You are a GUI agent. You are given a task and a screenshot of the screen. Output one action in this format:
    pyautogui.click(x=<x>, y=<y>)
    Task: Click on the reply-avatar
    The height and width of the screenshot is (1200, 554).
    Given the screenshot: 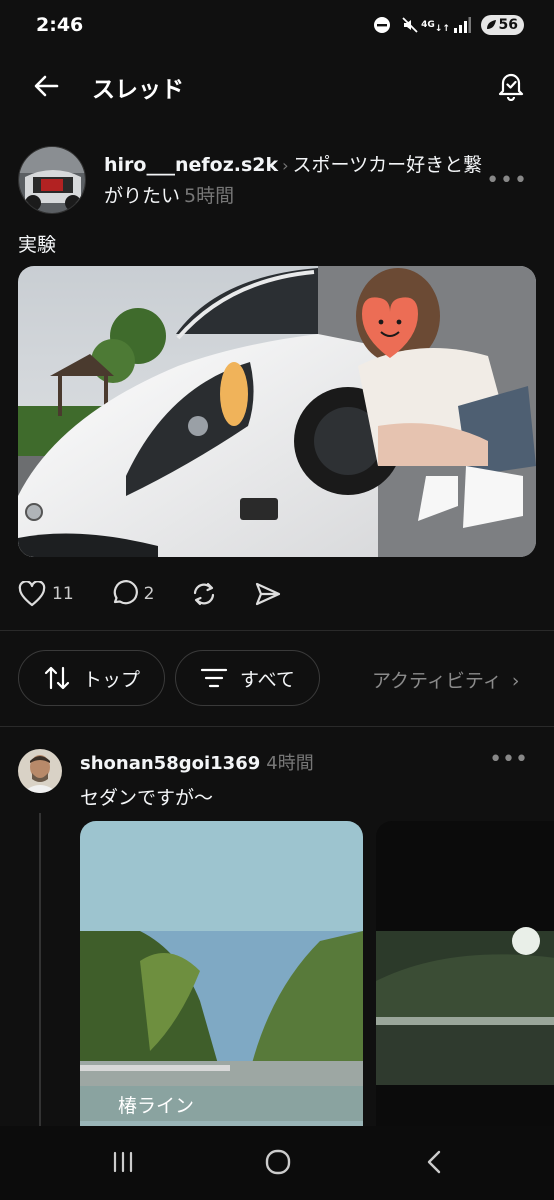 What is the action you would take?
    pyautogui.click(x=40, y=771)
    